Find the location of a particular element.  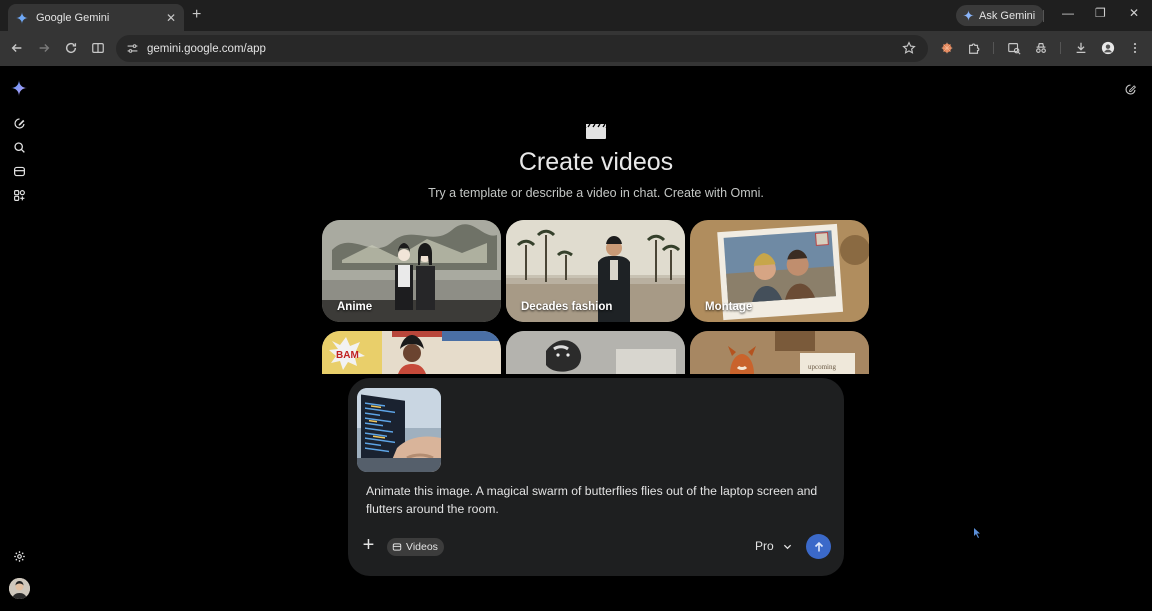

chevron-down-icon is located at coordinates (787, 546).